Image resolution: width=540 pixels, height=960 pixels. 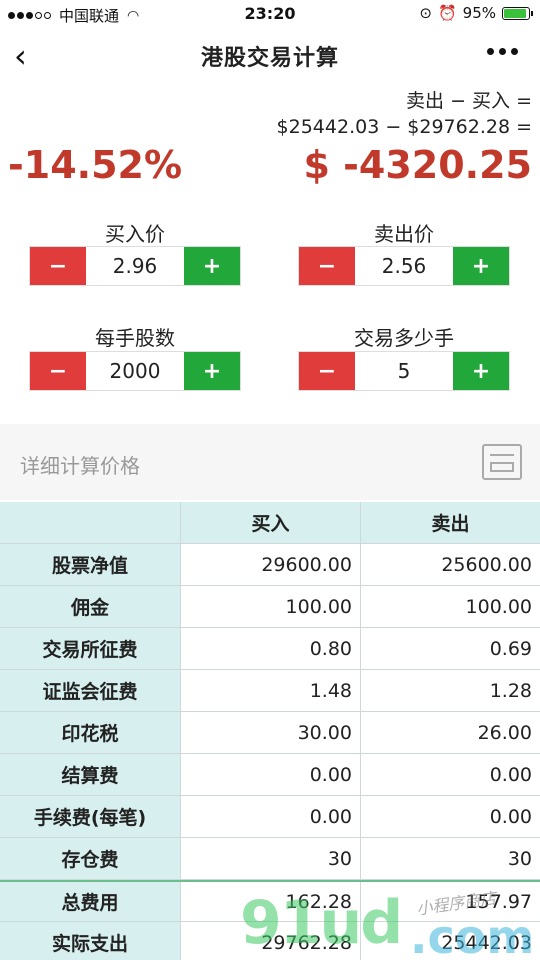 I want to click on card-icon, so click(x=502, y=462).